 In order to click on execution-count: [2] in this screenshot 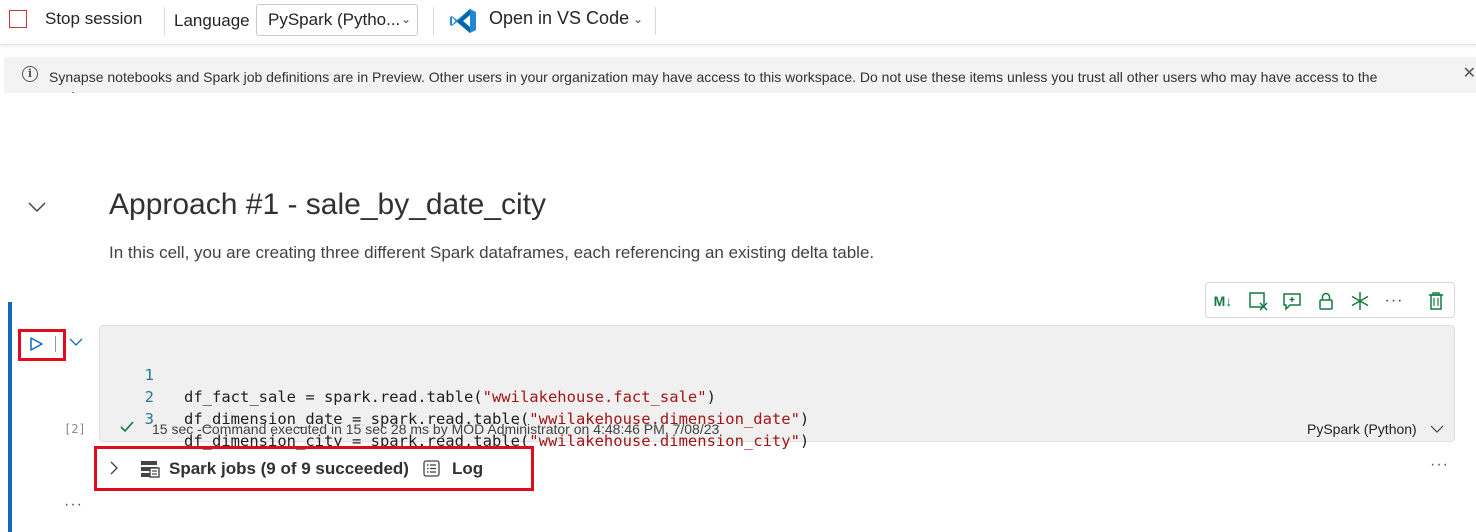, I will do `click(75, 429)`.